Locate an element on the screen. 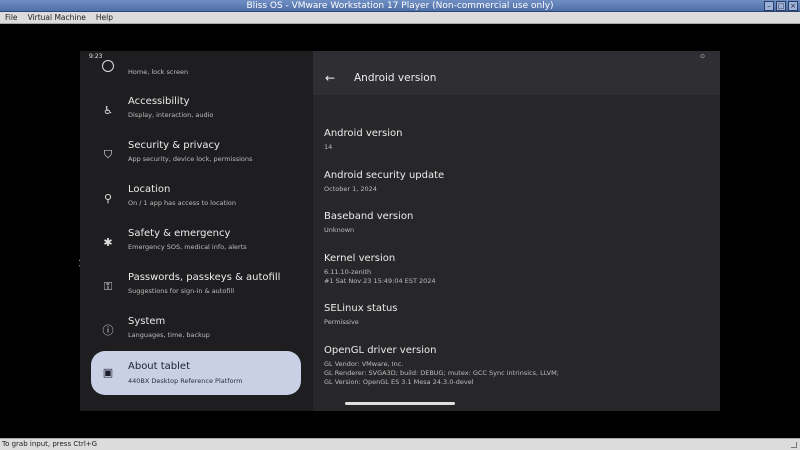  setting-subtitle: App security, device lock, permissions is located at coordinates (190, 159).